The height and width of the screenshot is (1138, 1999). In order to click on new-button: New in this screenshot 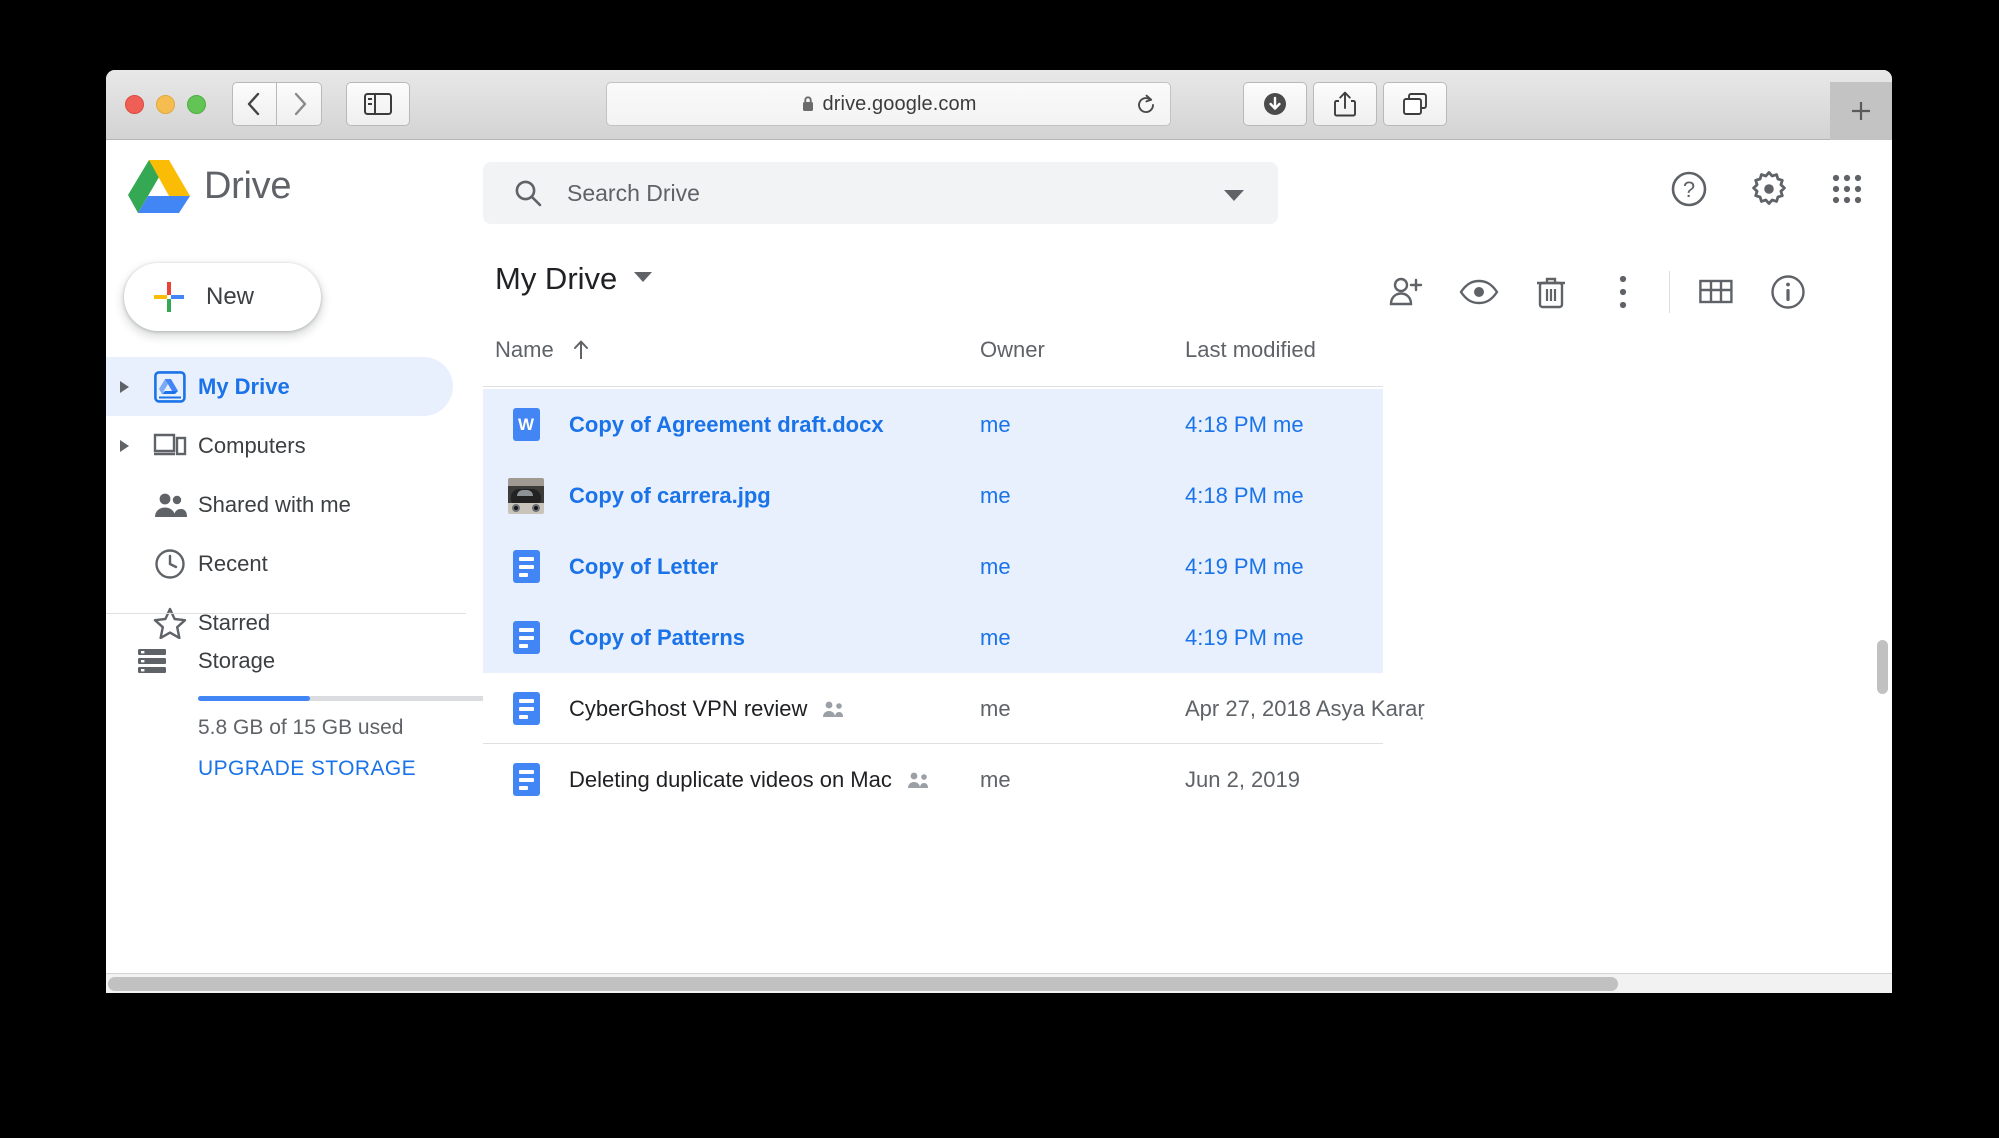, I will do `click(222, 297)`.